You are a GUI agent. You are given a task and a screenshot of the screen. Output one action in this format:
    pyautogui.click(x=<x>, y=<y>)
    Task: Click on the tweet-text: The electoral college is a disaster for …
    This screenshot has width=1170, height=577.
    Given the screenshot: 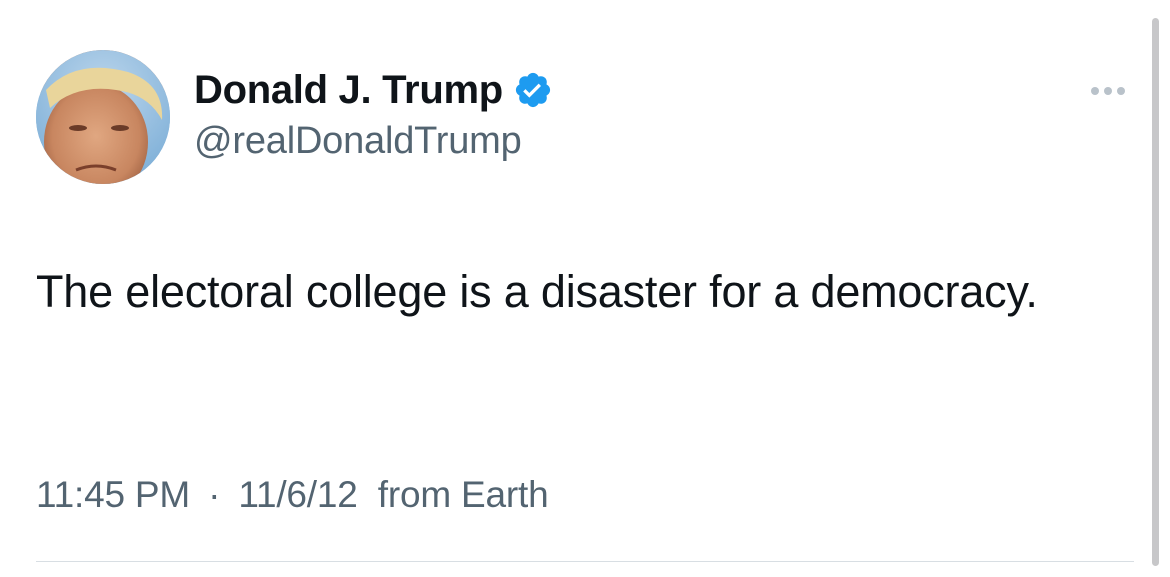 What is the action you would take?
    pyautogui.click(x=537, y=291)
    